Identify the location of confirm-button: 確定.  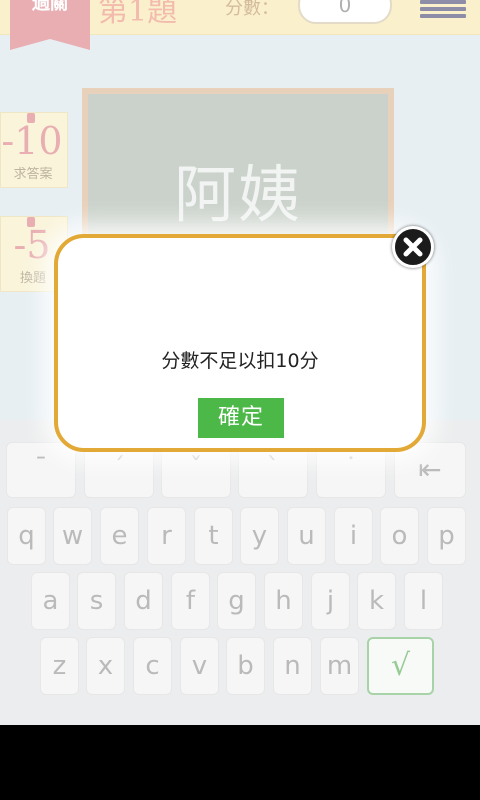
(241, 418).